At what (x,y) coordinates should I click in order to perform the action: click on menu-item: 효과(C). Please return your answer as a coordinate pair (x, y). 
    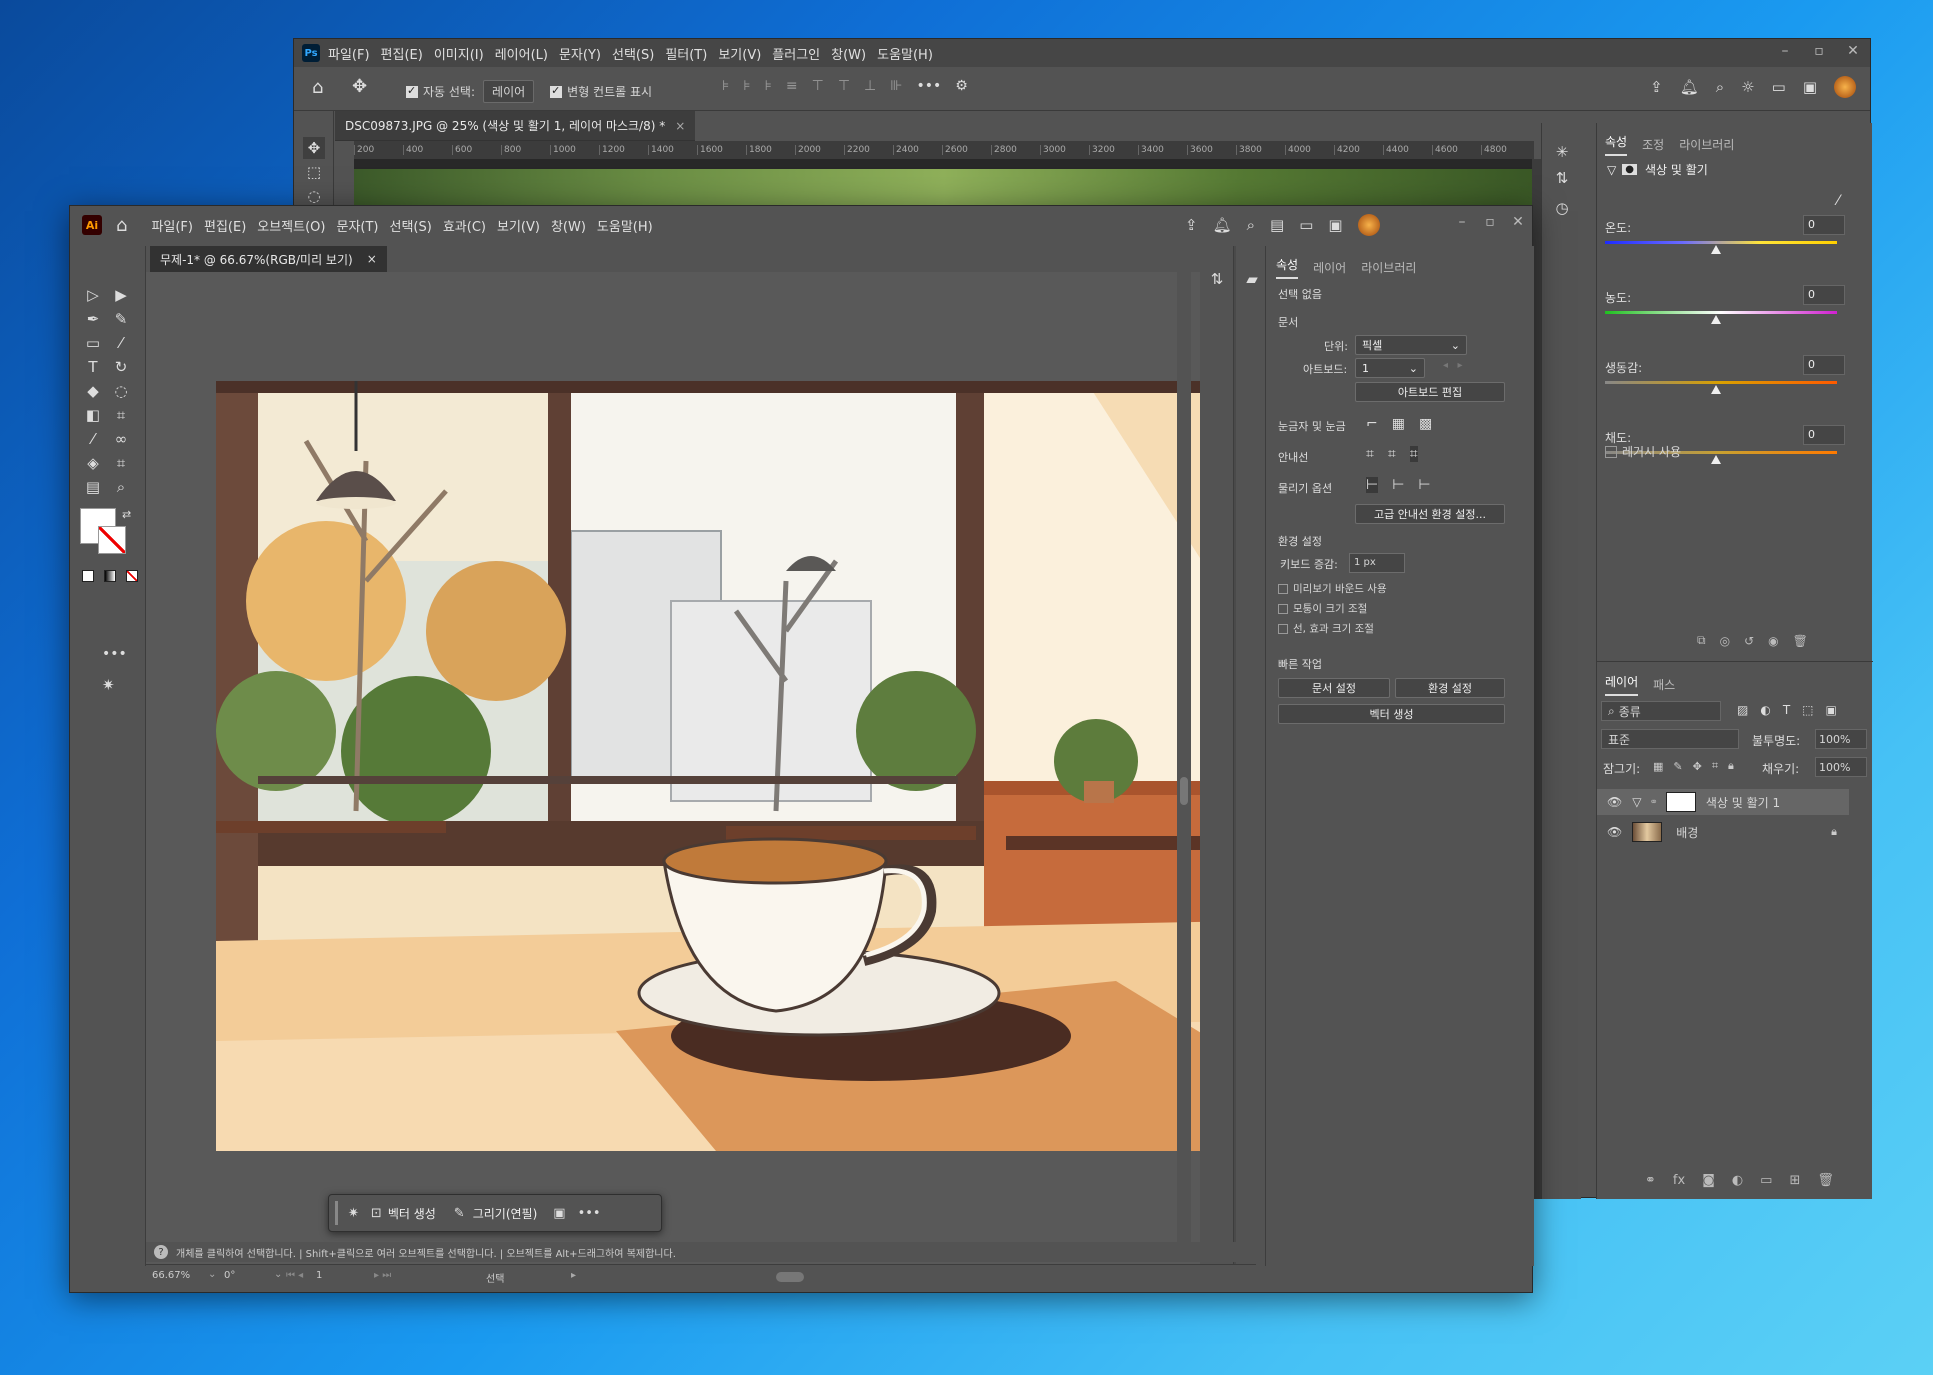
    Looking at the image, I should click on (464, 225).